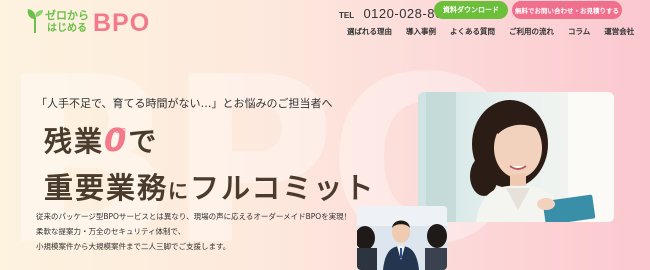 The height and width of the screenshot is (270, 650). What do you see at coordinates (421, 31) in the screenshot?
I see `nav-item-cases: 導入事例` at bounding box center [421, 31].